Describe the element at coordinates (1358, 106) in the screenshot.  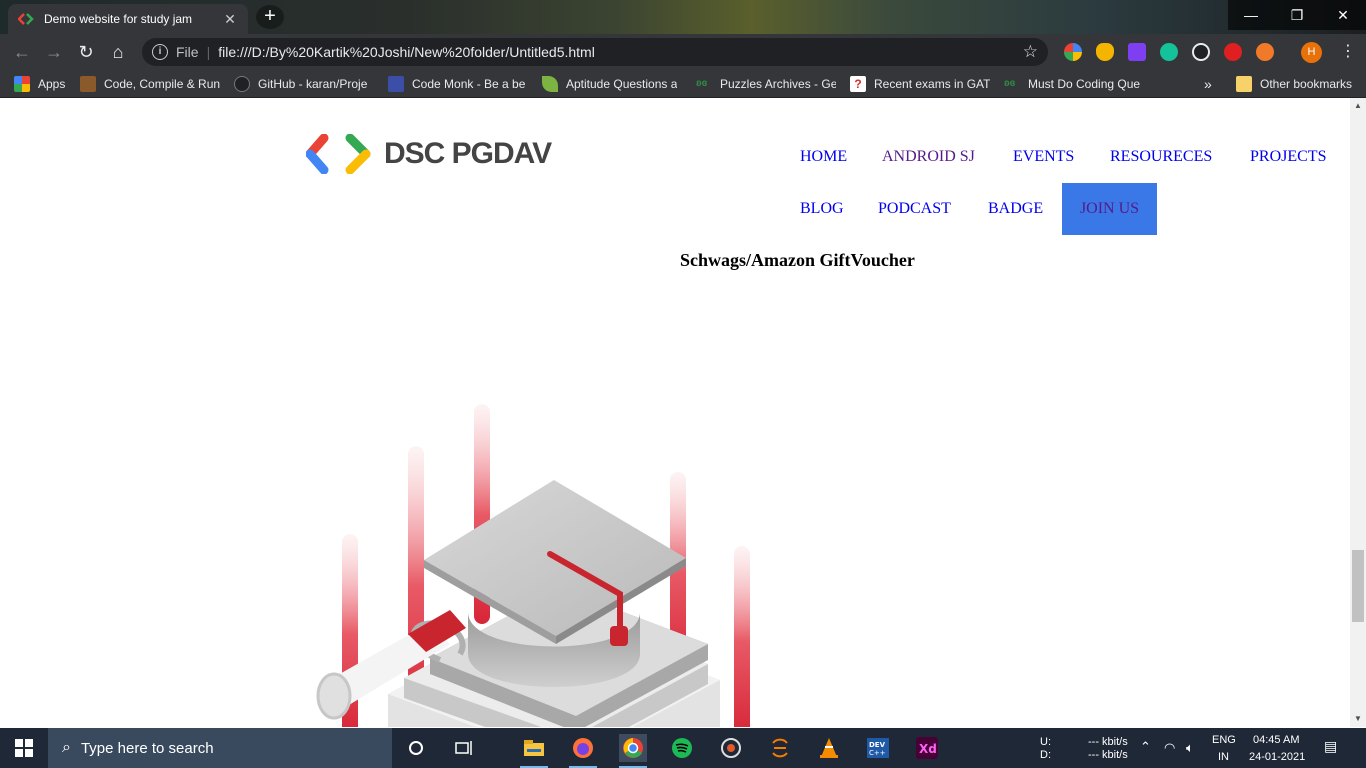
I see `scroll-up-arrow-icon: ▲` at that location.